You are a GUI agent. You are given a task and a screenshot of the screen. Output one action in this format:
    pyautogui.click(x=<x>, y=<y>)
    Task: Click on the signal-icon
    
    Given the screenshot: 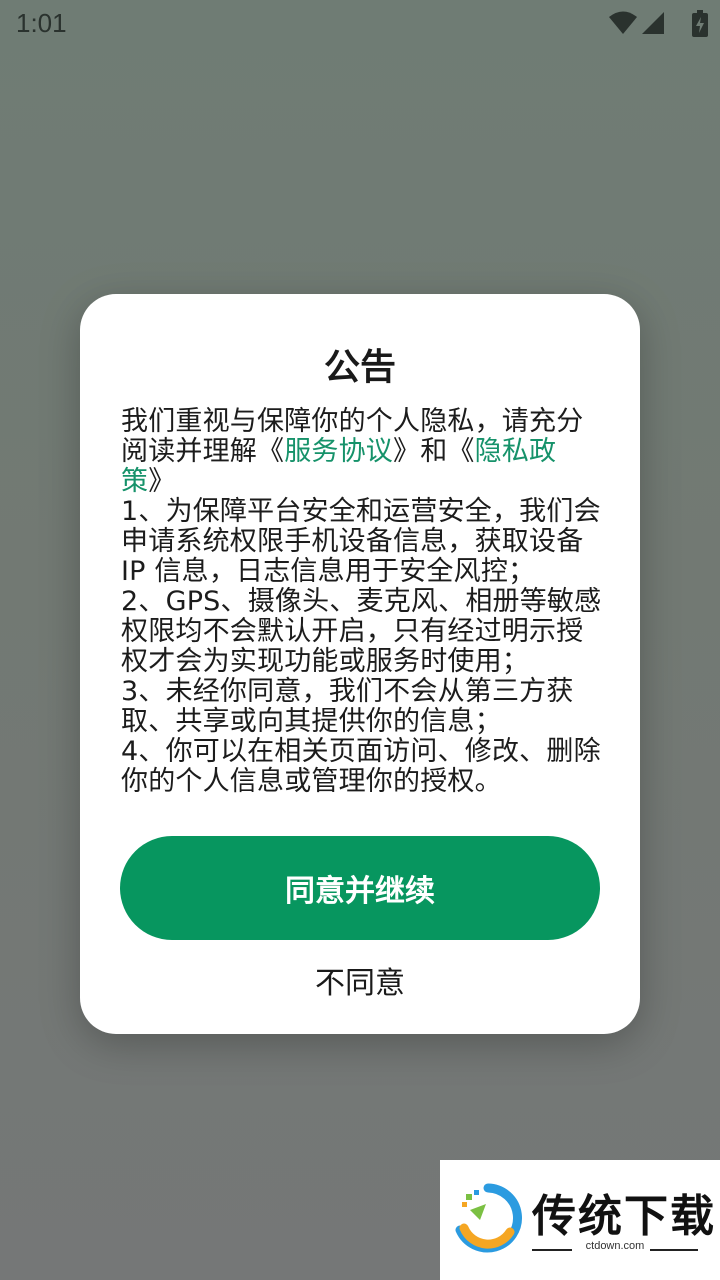 What is the action you would take?
    pyautogui.click(x=653, y=25)
    